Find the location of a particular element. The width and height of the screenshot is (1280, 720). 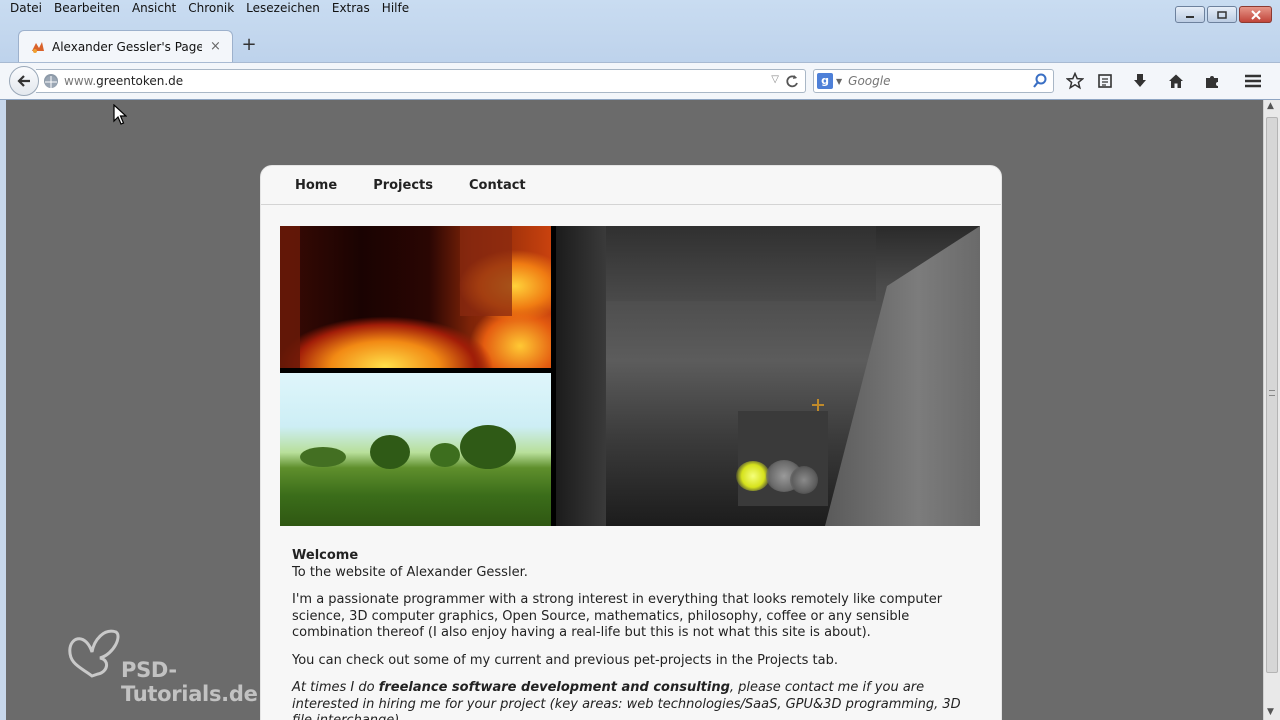

scrollbar-thumb is located at coordinates (1272, 395).